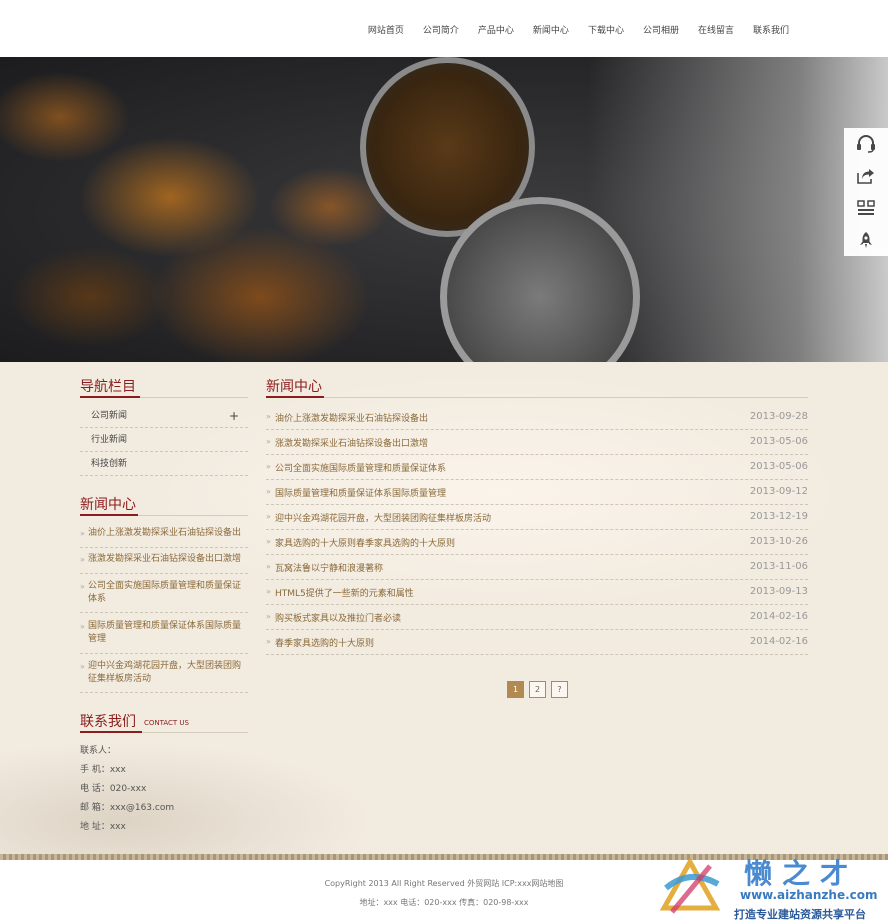 The image size is (888, 924). I want to click on contact-phone: 电 话：020-xxx, so click(113, 789).